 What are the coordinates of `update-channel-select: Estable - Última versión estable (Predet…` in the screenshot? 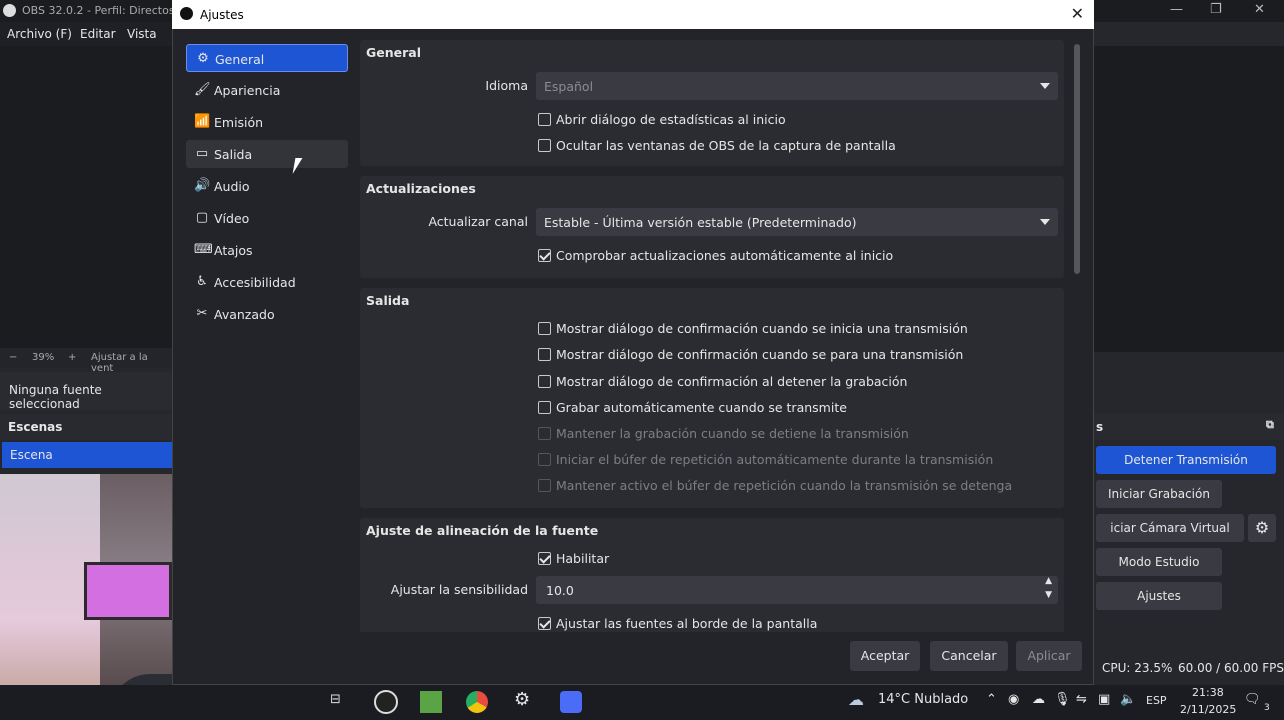 It's located at (797, 222).